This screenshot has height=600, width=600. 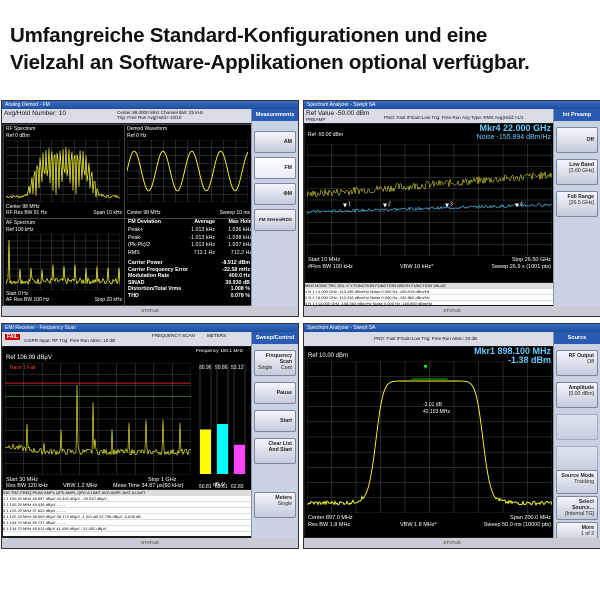 What do you see at coordinates (188, 270) in the screenshot?
I see `fm-result-row: Carrier Frequency Error -22.58 mHz` at bounding box center [188, 270].